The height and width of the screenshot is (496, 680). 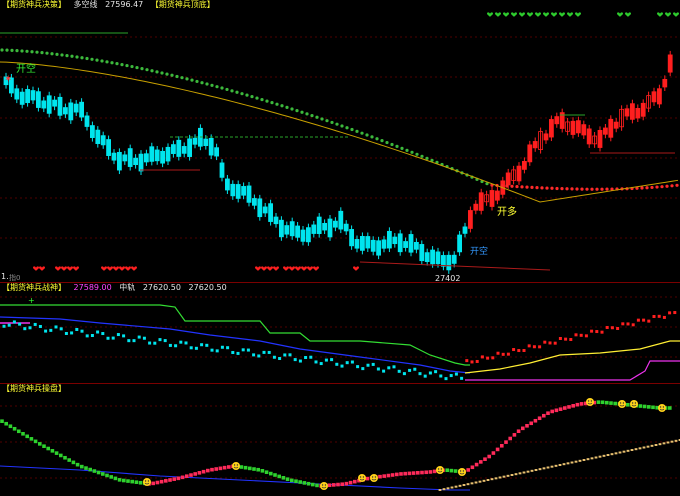 What do you see at coordinates (235, 335) in the screenshot?
I see `upper-band-line` at bounding box center [235, 335].